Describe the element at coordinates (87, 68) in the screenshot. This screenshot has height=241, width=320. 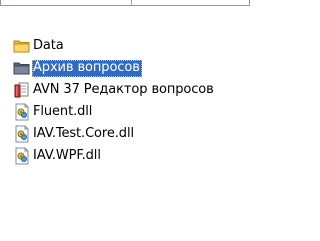
I see `list-item-label: Архив вопросов` at that location.